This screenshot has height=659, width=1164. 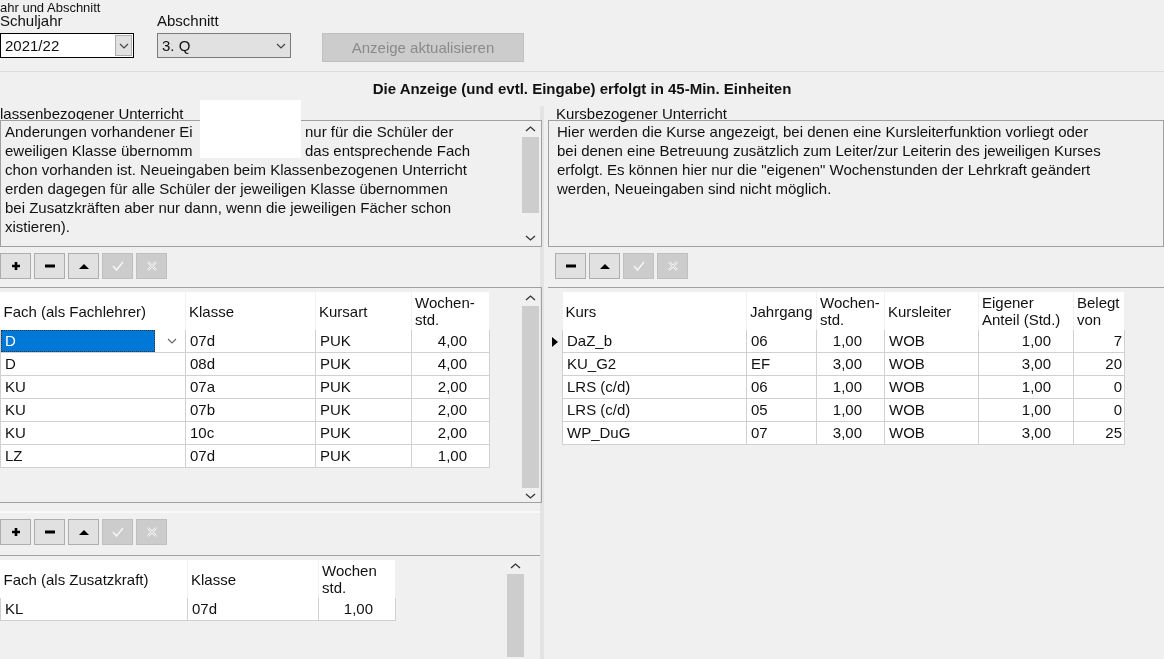 I want to click on field-label: Abschnitt, so click(x=188, y=21).